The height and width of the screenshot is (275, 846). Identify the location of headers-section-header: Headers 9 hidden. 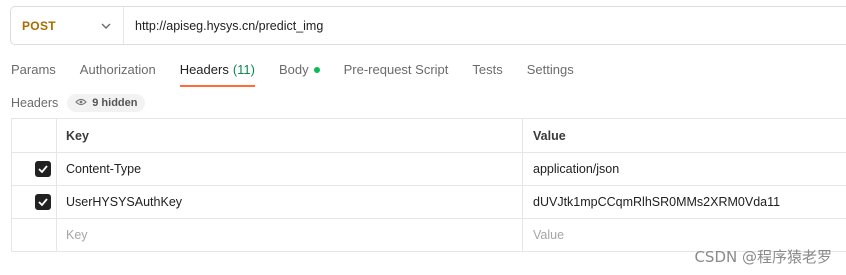
(78, 103).